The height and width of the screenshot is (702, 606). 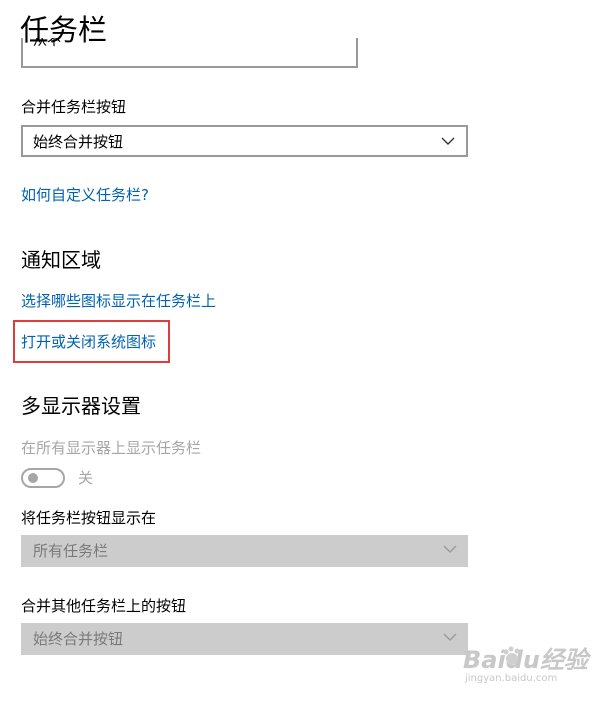 What do you see at coordinates (89, 518) in the screenshot?
I see `show-buttons-on-label: 将任务栏按钮显示在` at bounding box center [89, 518].